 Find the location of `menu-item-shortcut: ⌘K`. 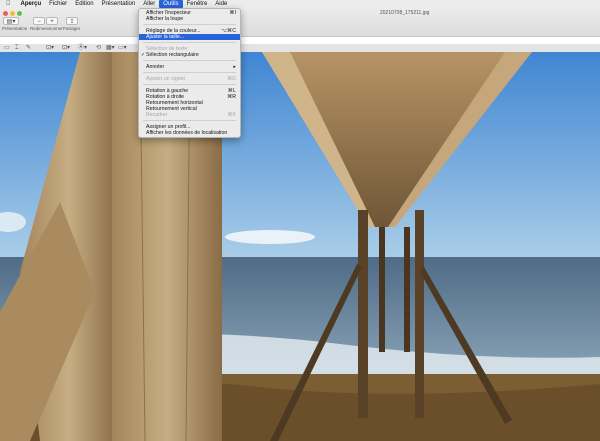

menu-item-shortcut: ⌘K is located at coordinates (231, 115).